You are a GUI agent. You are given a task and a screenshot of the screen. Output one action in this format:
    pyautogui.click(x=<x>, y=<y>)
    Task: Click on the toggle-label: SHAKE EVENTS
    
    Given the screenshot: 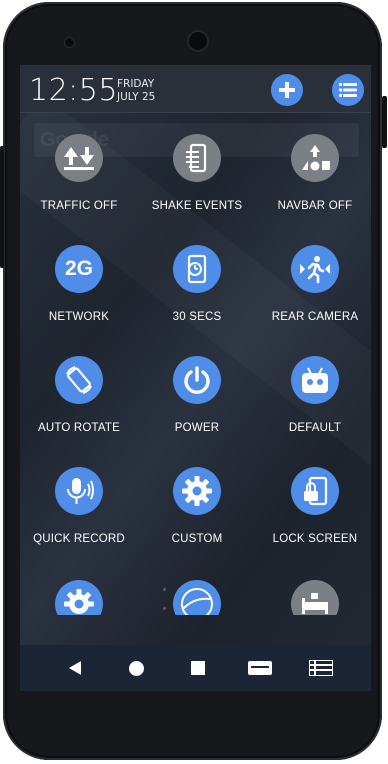 What is the action you would take?
    pyautogui.click(x=197, y=206)
    